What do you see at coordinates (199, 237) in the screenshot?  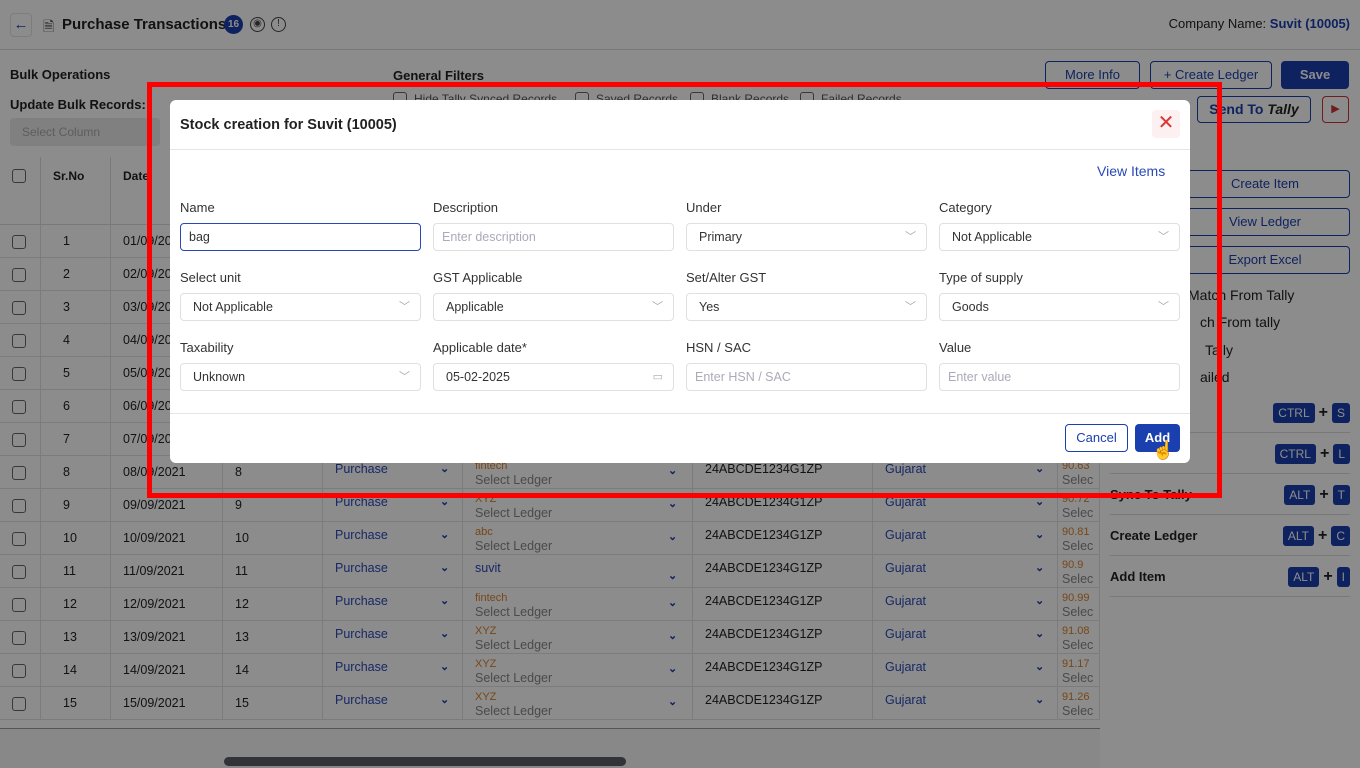 I see `name-value: bag` at bounding box center [199, 237].